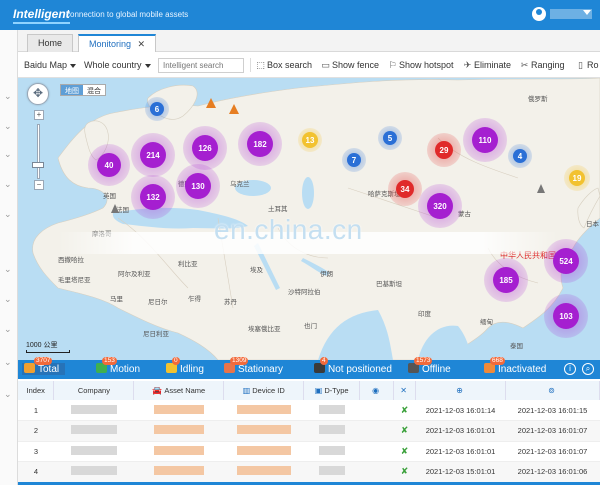  I want to click on zoom-in-button: +, so click(39, 115).